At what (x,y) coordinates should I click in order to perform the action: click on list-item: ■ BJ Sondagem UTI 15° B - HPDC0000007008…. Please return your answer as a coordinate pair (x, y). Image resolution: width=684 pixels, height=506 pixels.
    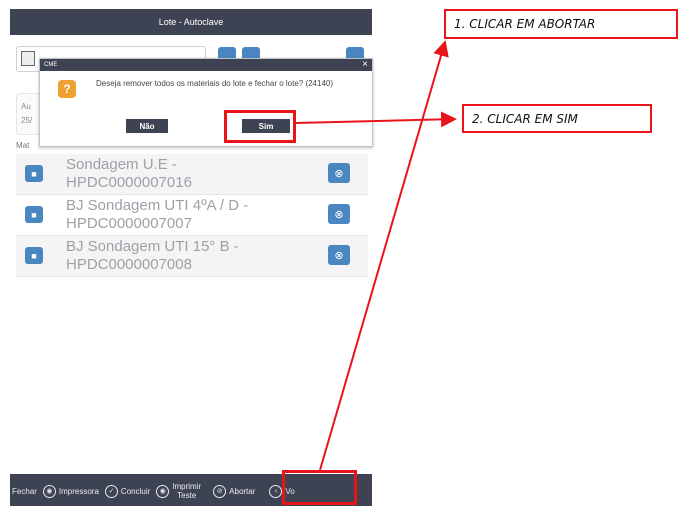
    Looking at the image, I should click on (192, 256).